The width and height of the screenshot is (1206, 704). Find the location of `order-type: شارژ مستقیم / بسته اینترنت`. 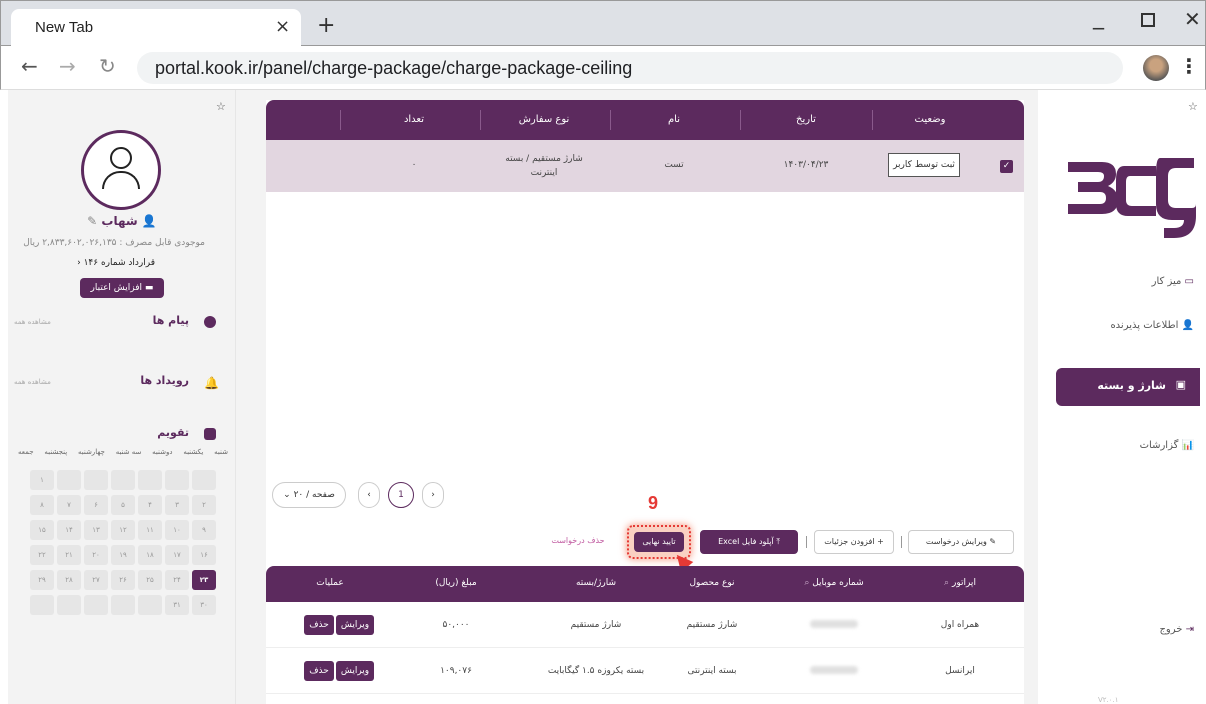

order-type: شارژ مستقیم / بسته اینترنت is located at coordinates (544, 166).